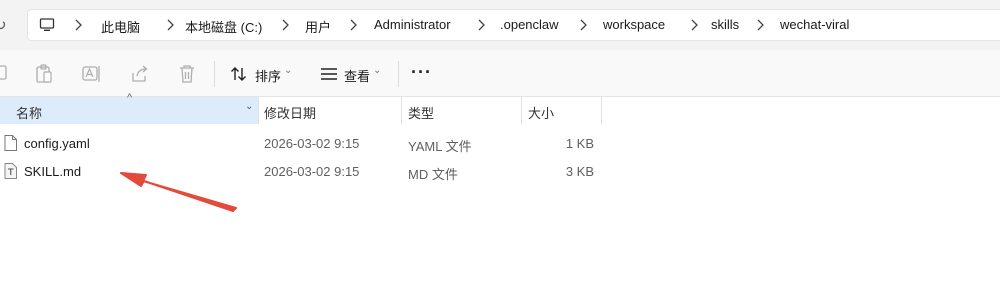 This screenshot has width=1000, height=300. I want to click on column-header-size: 大小, so click(541, 112).